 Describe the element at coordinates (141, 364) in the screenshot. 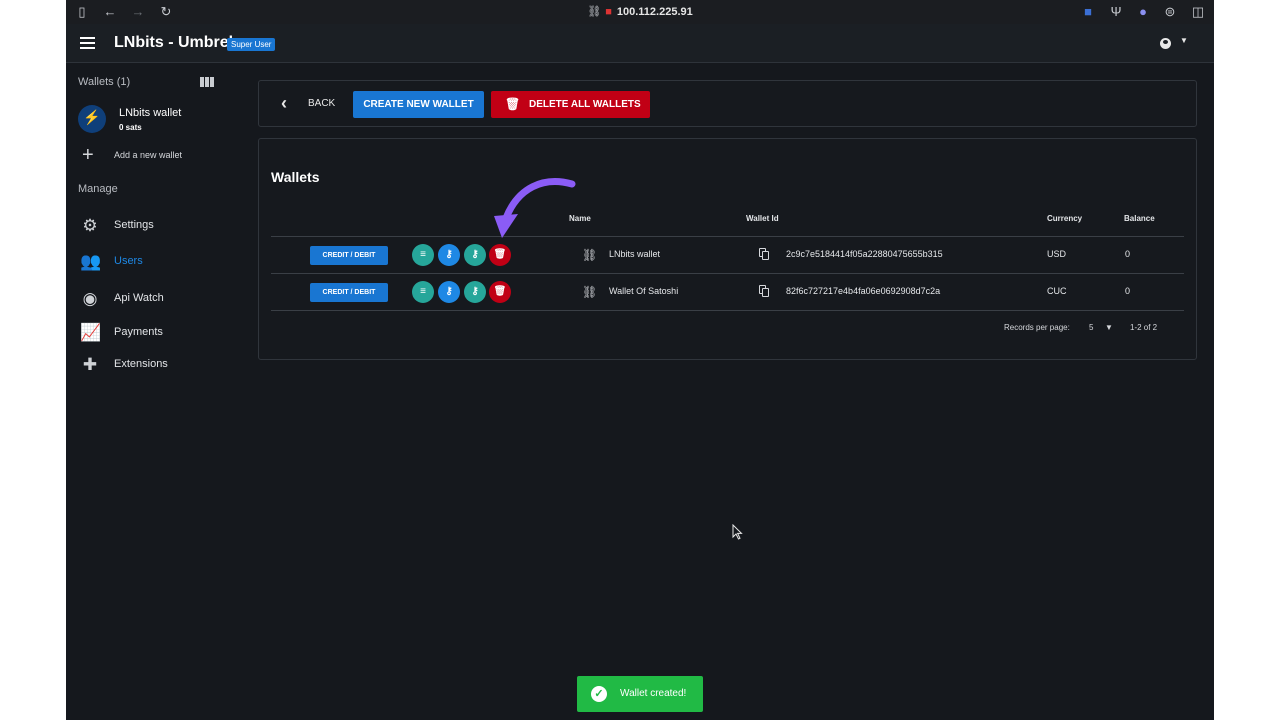

I see `sidebar-item-label: Extensions` at that location.